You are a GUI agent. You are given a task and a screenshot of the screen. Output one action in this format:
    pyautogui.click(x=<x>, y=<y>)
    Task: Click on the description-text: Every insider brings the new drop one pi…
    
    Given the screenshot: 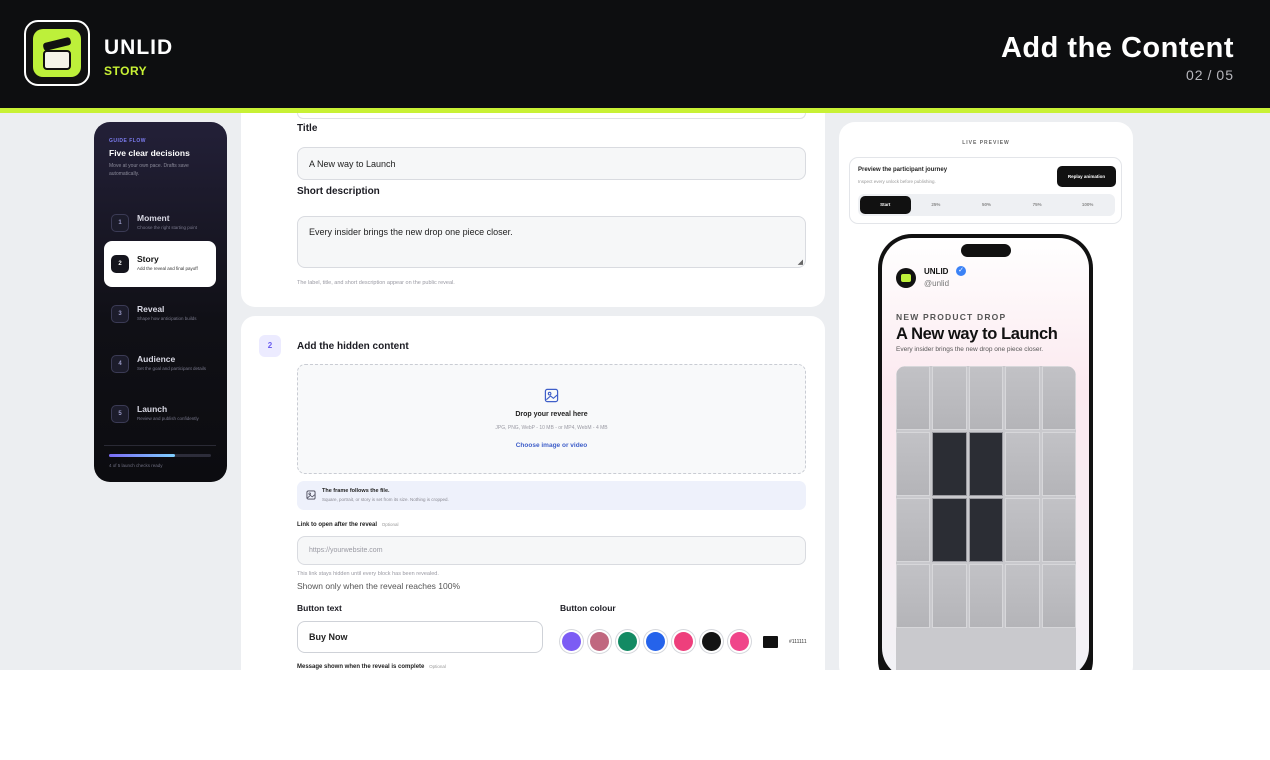 What is the action you would take?
    pyautogui.click(x=411, y=232)
    